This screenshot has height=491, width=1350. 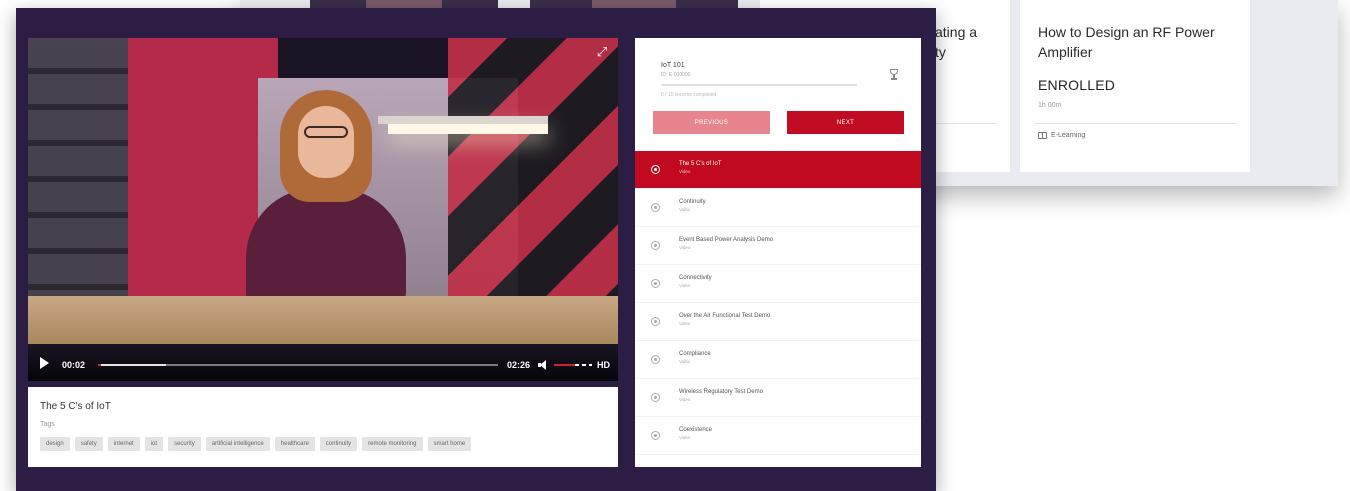 What do you see at coordinates (695, 354) in the screenshot?
I see `lesson-item-title: Compliance` at bounding box center [695, 354].